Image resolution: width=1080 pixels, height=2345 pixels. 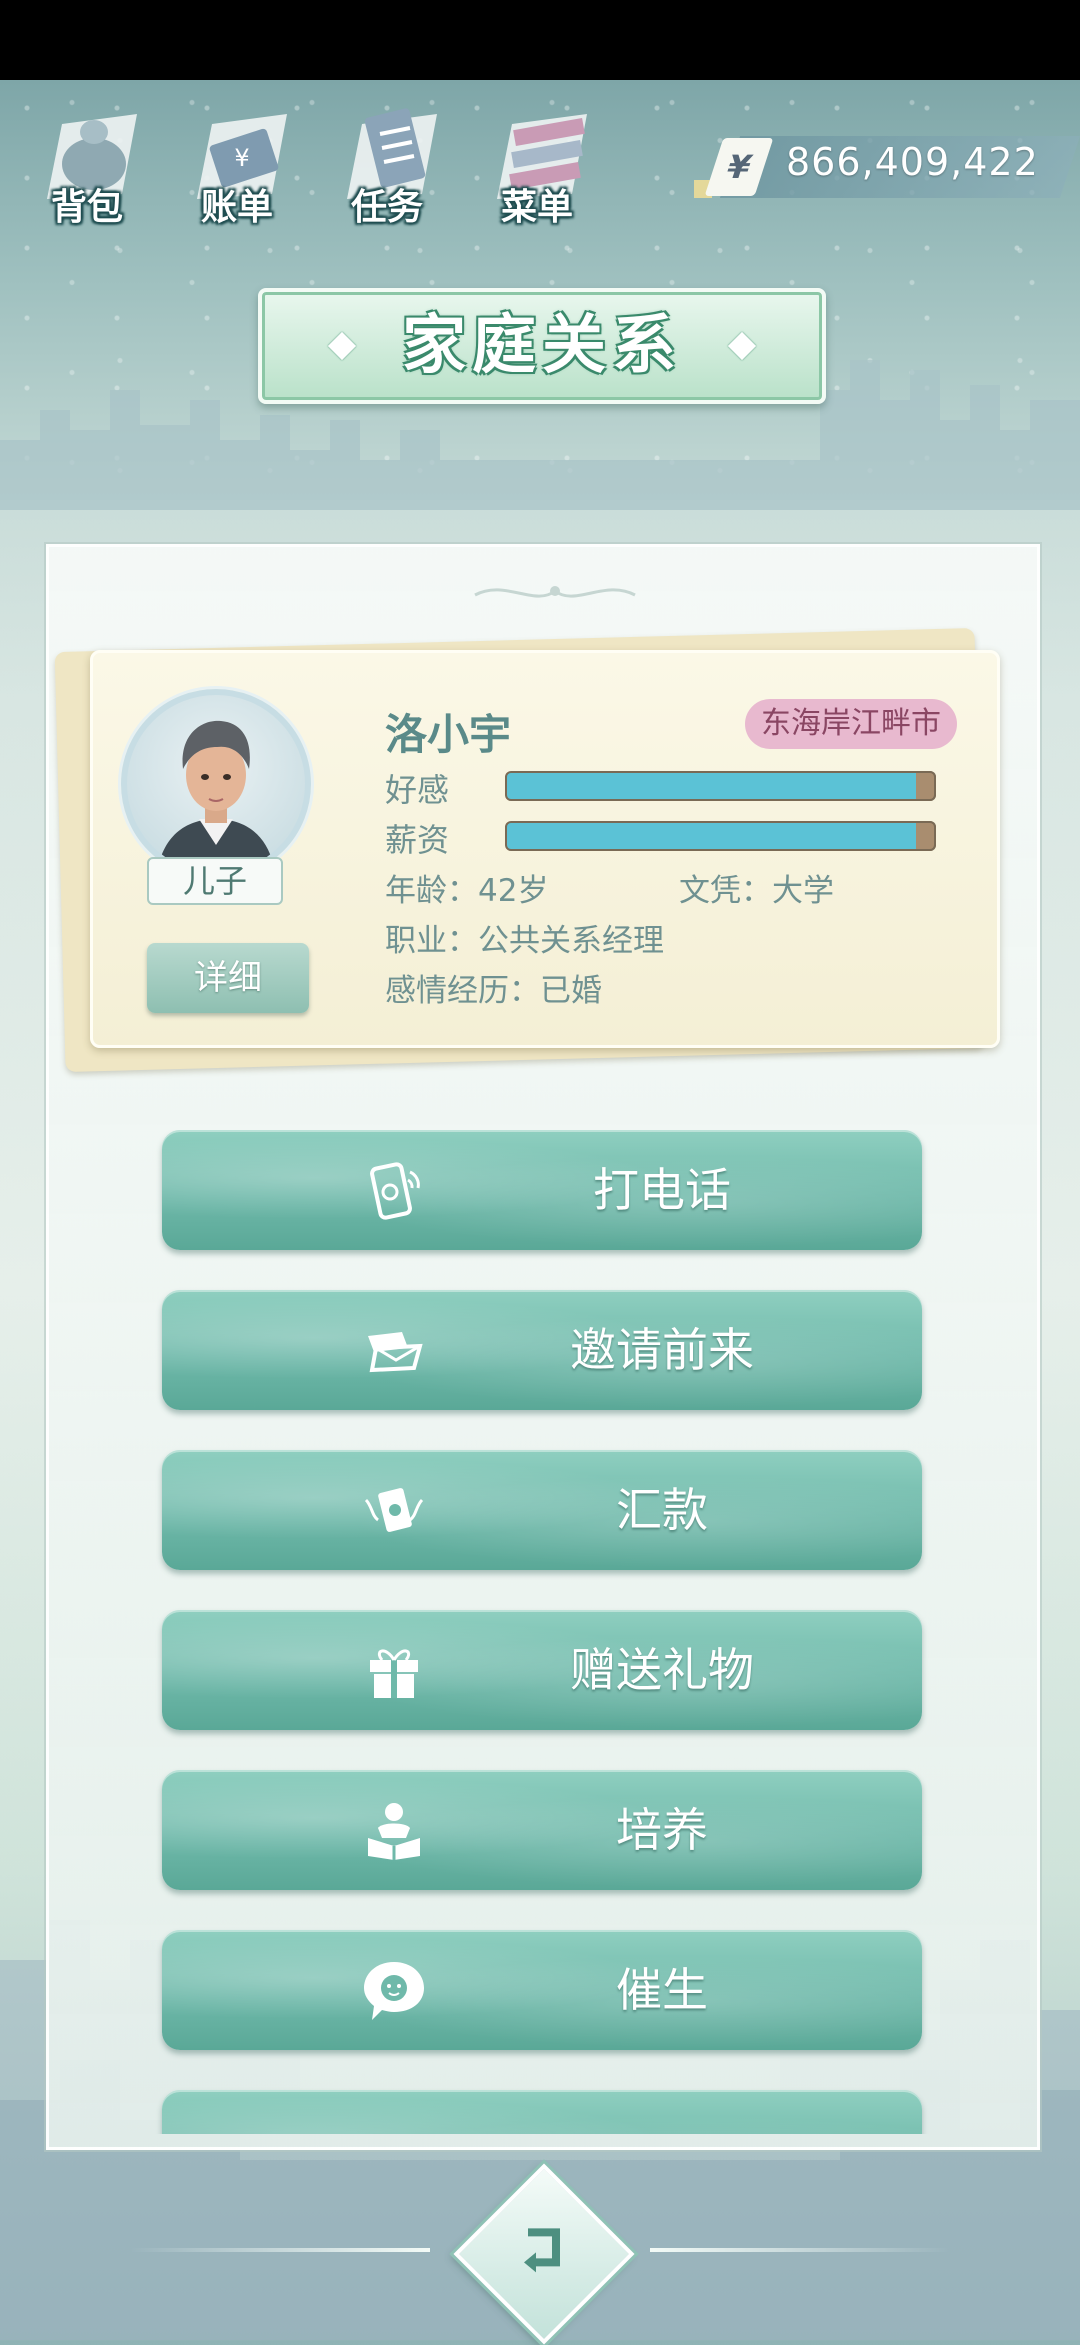 I want to click on nurture-label: 培养, so click(x=662, y=1830).